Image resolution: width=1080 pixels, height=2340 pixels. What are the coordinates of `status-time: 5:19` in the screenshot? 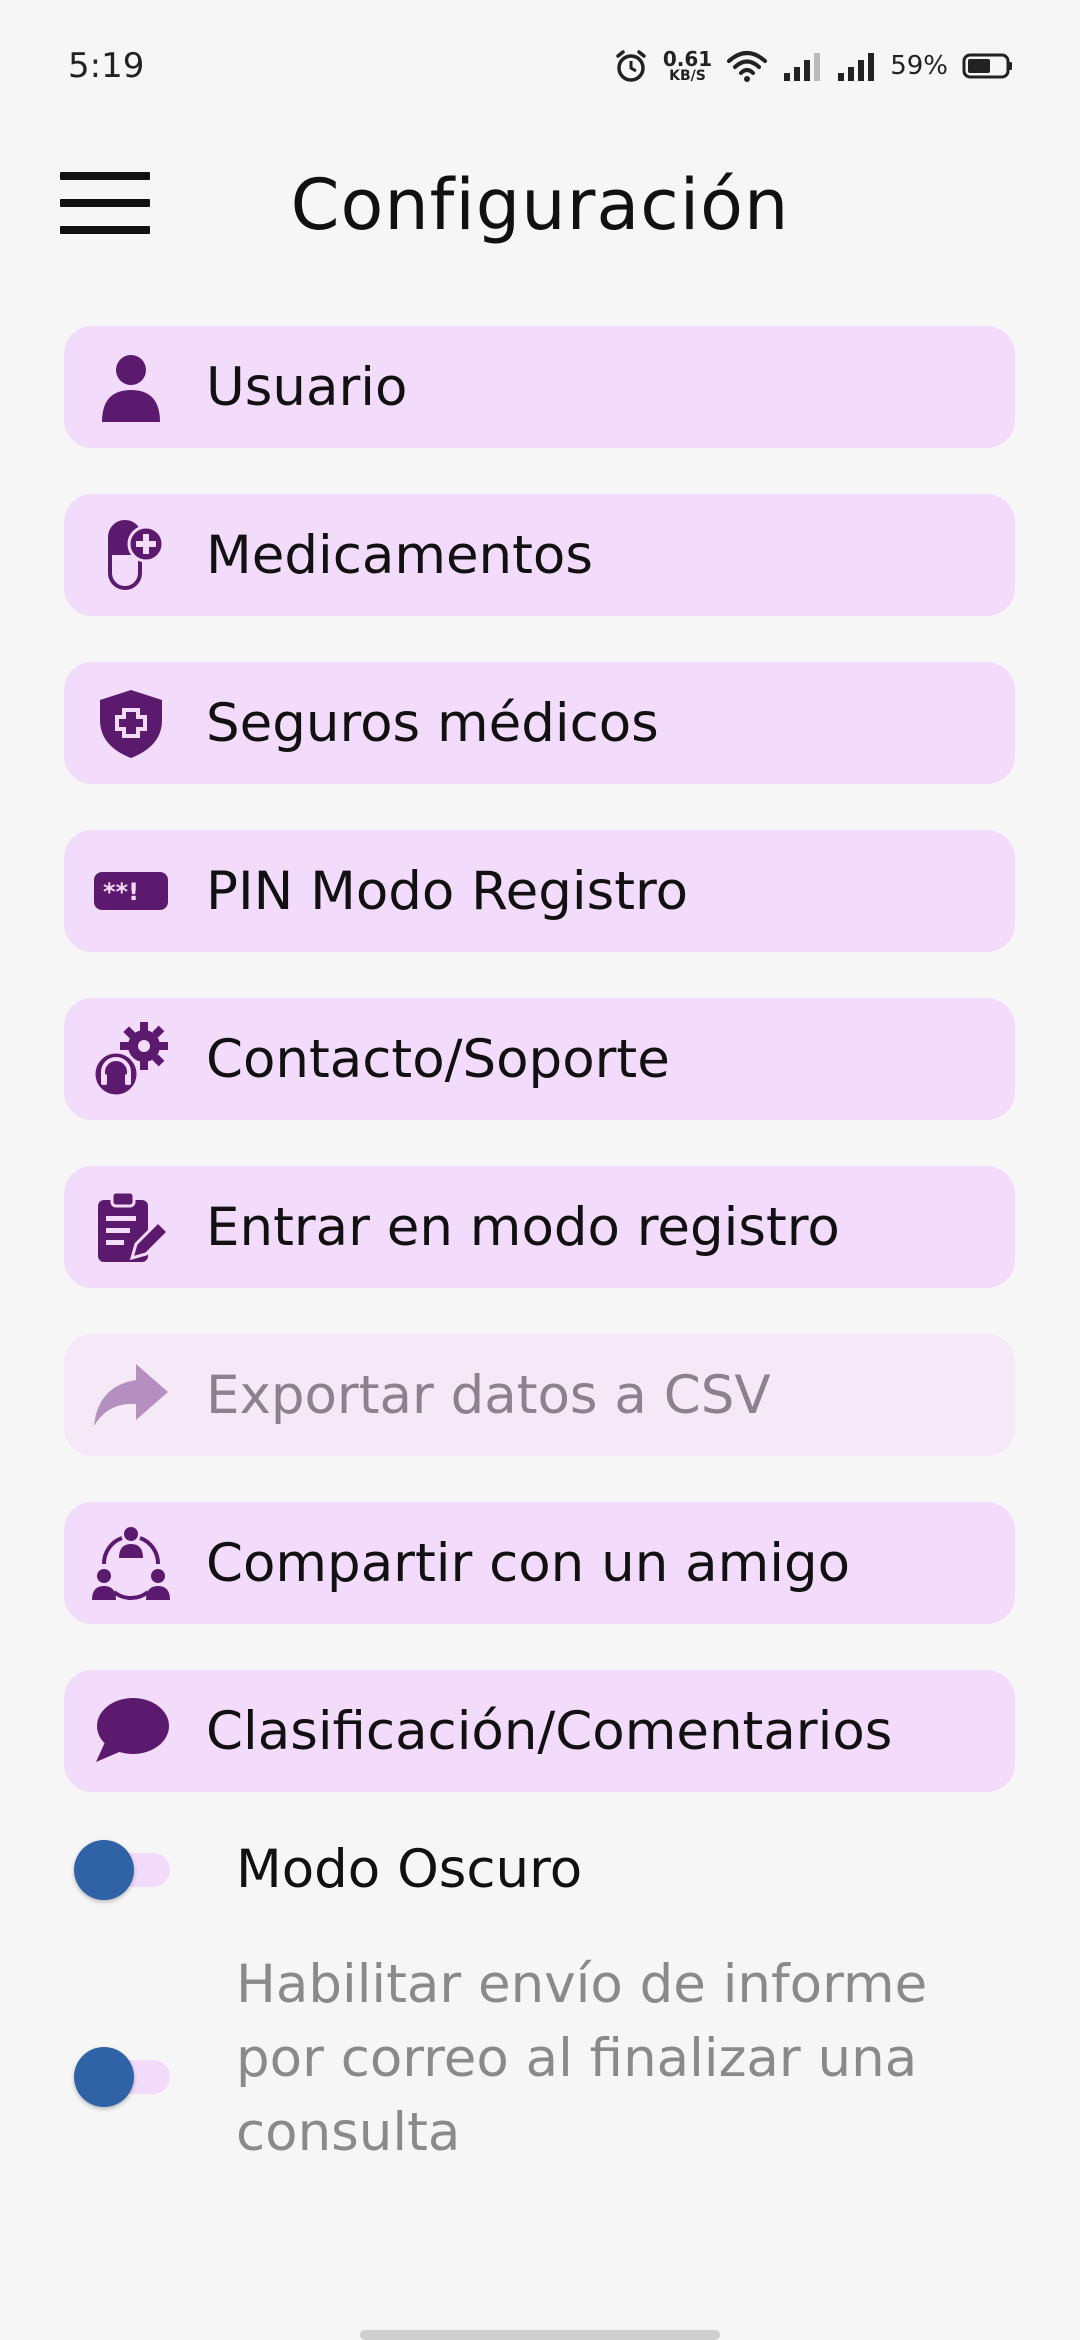 It's located at (106, 66).